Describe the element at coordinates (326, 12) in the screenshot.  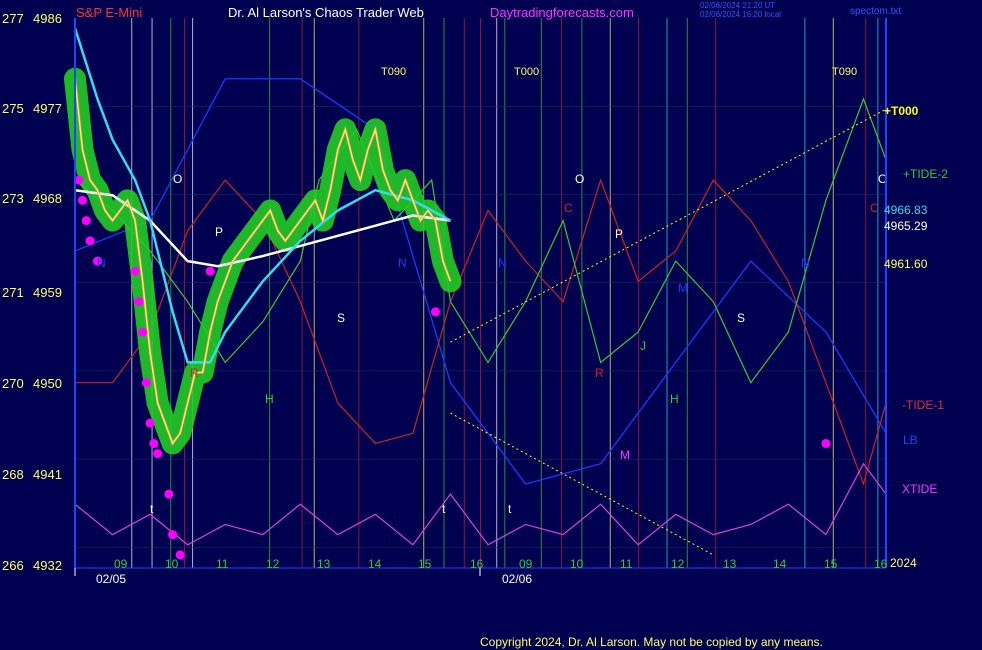
I see `chart-title: Dr. Al Larson's Chaos Trader Web` at that location.